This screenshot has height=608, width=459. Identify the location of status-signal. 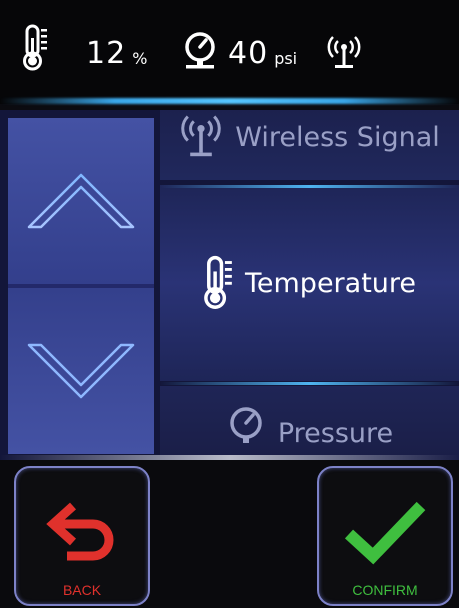
(344, 52).